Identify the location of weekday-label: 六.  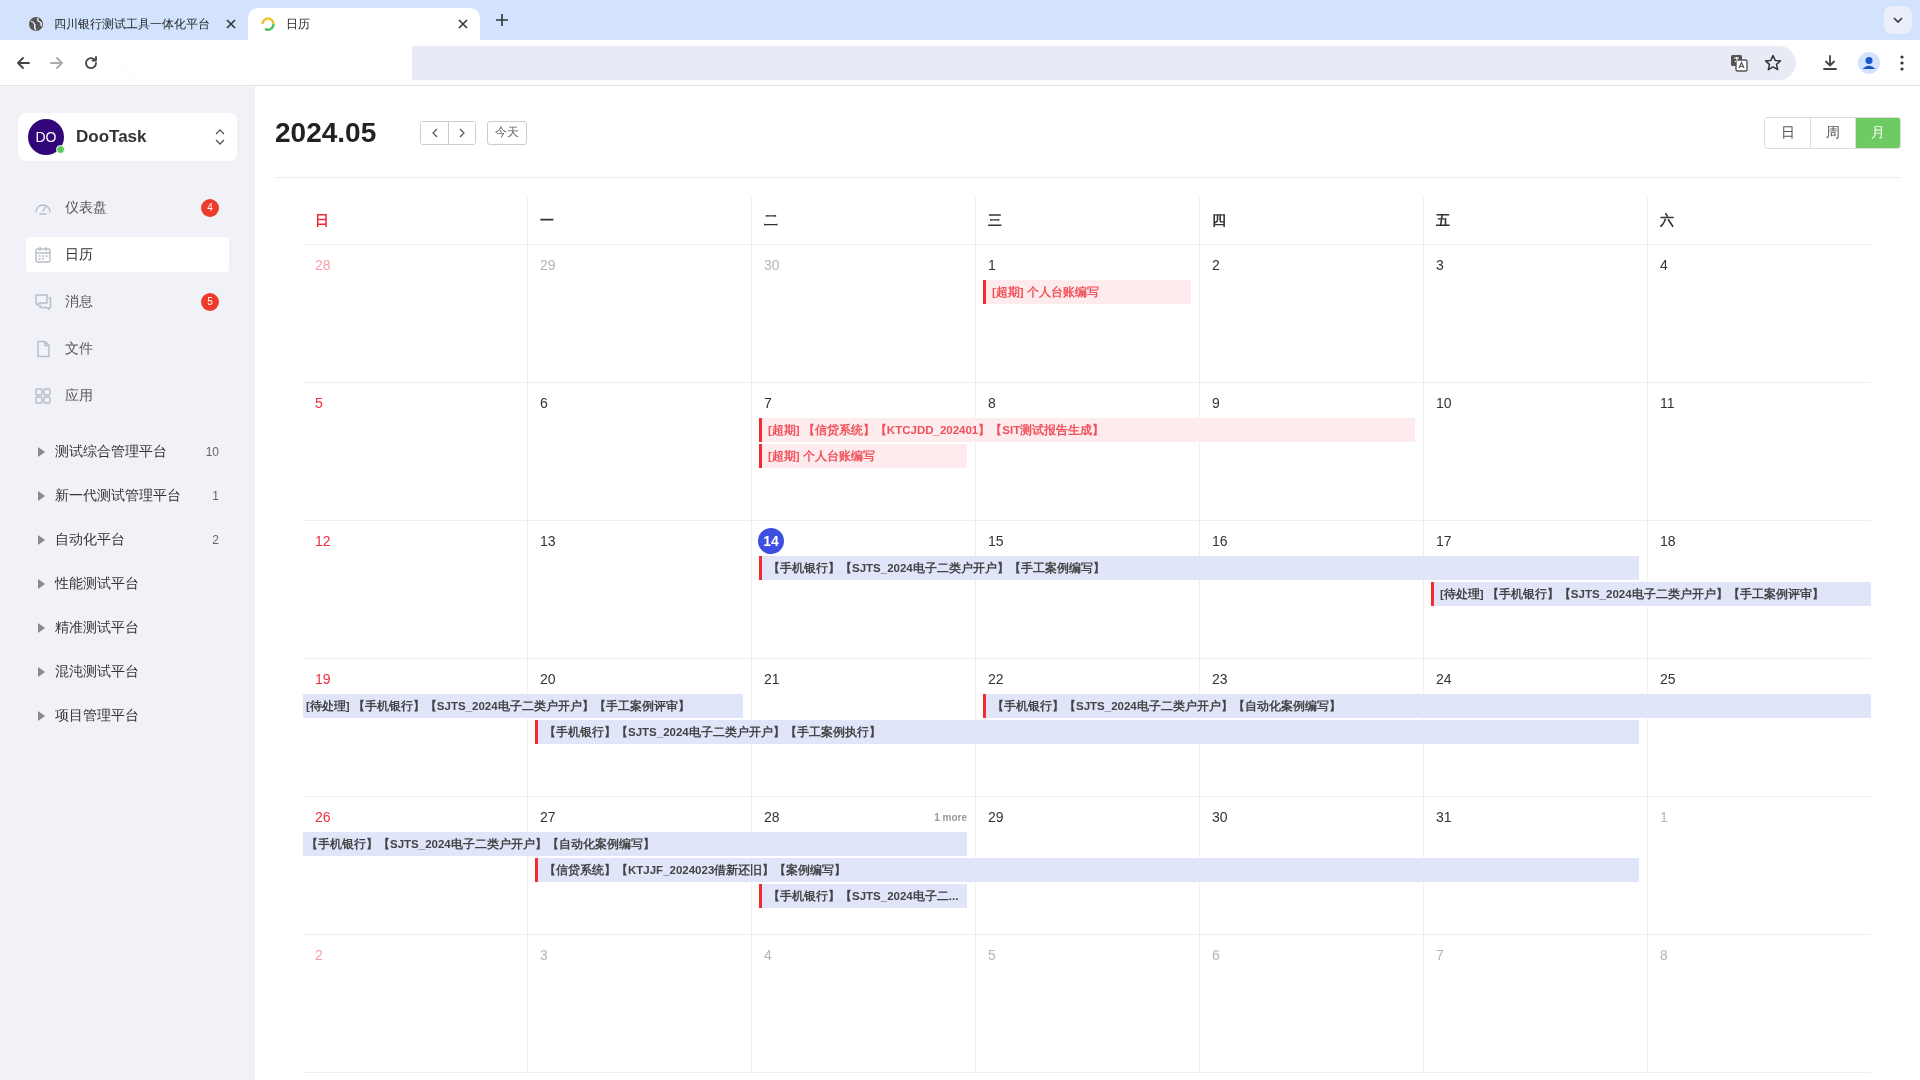
(1667, 220).